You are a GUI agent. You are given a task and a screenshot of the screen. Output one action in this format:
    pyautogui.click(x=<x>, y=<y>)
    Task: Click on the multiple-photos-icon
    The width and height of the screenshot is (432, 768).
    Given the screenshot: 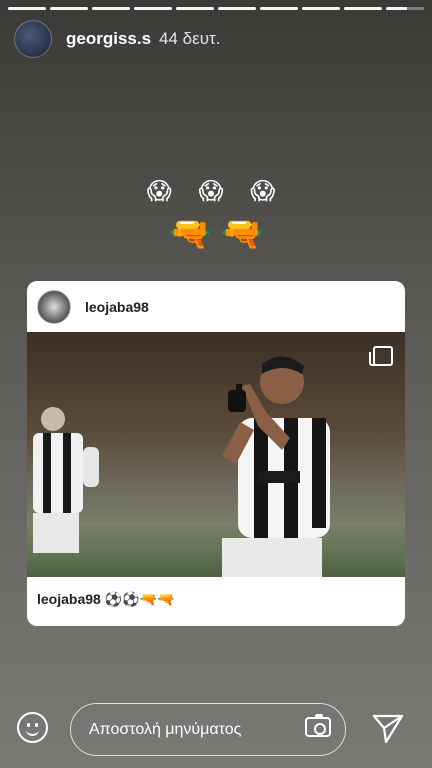 What is the action you would take?
    pyautogui.click(x=381, y=356)
    